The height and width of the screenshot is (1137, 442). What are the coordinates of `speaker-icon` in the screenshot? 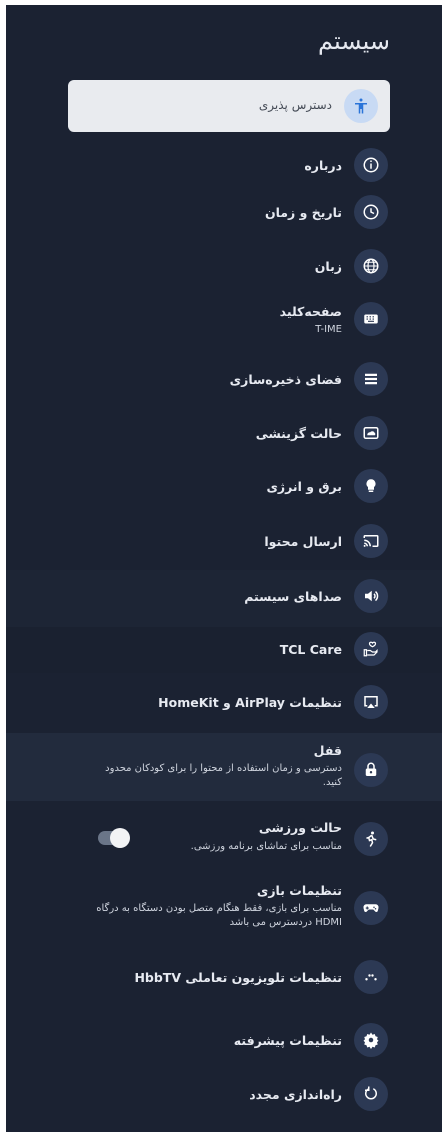 It's located at (371, 596).